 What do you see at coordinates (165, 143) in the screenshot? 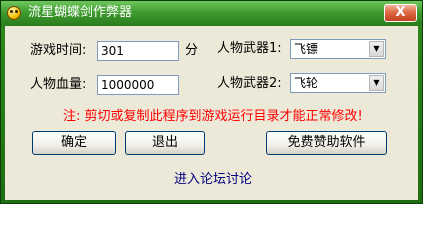
I see `exit-button: 退出` at bounding box center [165, 143].